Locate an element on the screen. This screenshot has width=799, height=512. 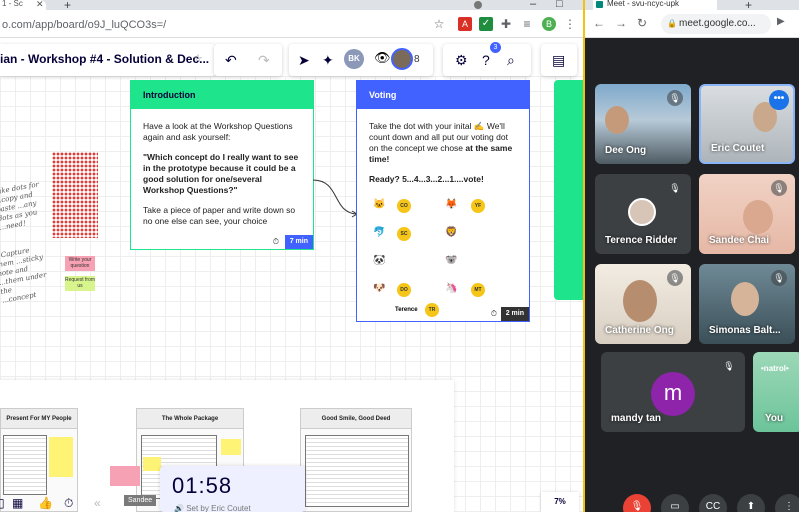
undo-redo-group: ↶ ↷ is located at coordinates (248, 60).